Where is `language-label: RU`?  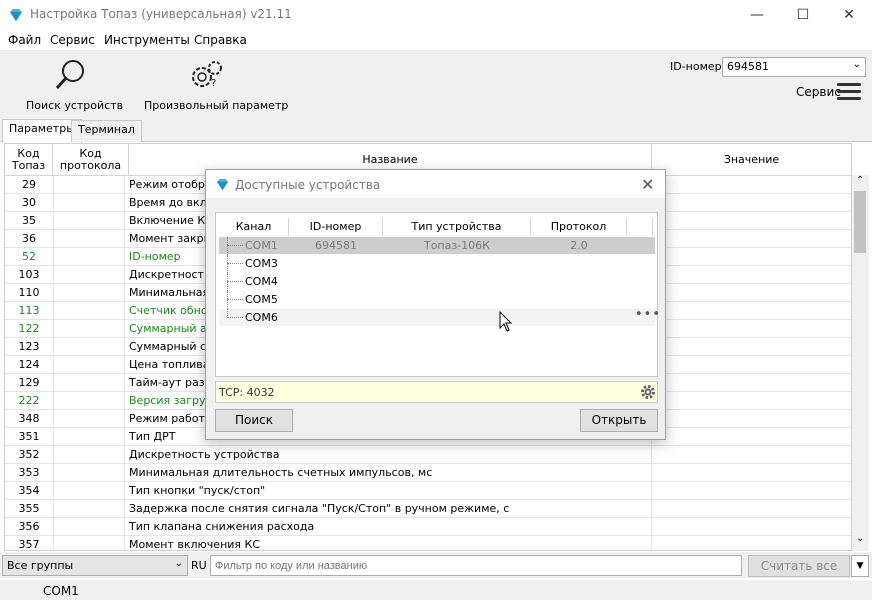 language-label: RU is located at coordinates (199, 565).